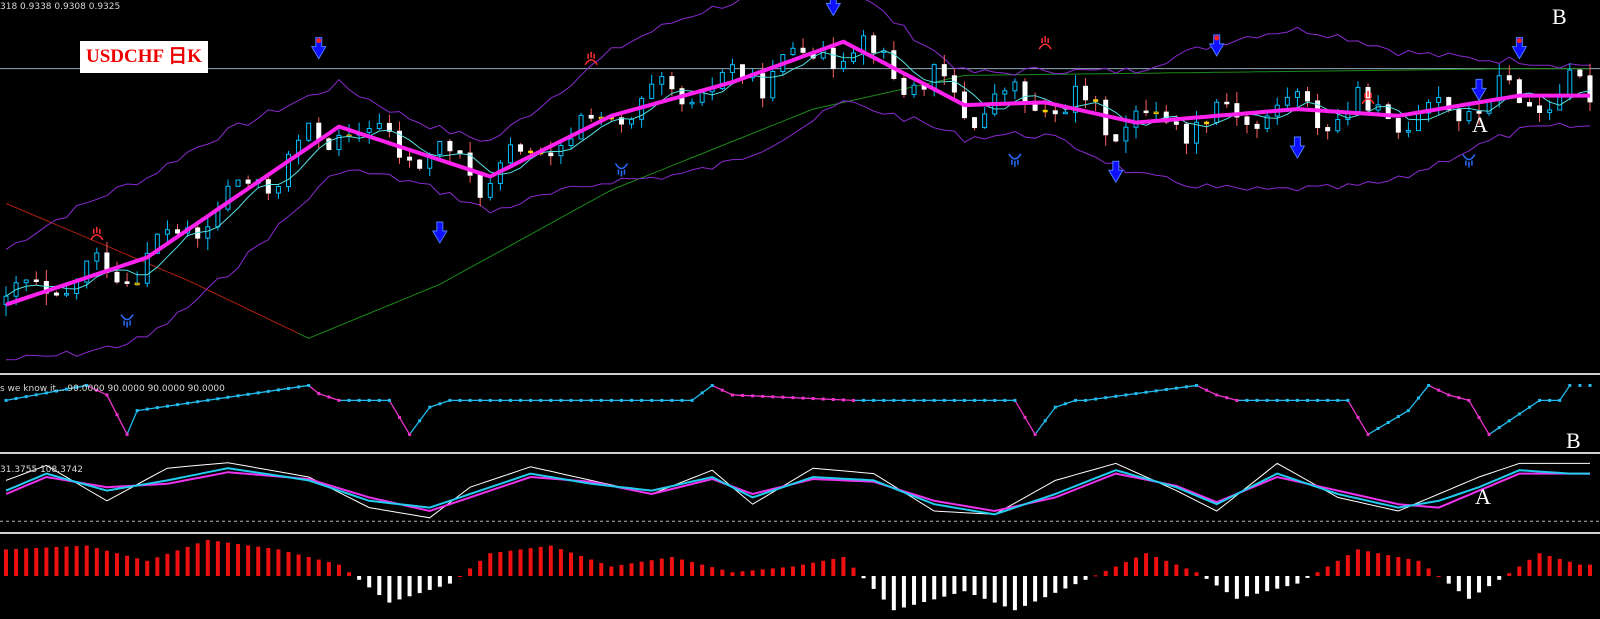 The image size is (1600, 619). What do you see at coordinates (1565, 393) in the screenshot?
I see `stepline-segment` at bounding box center [1565, 393].